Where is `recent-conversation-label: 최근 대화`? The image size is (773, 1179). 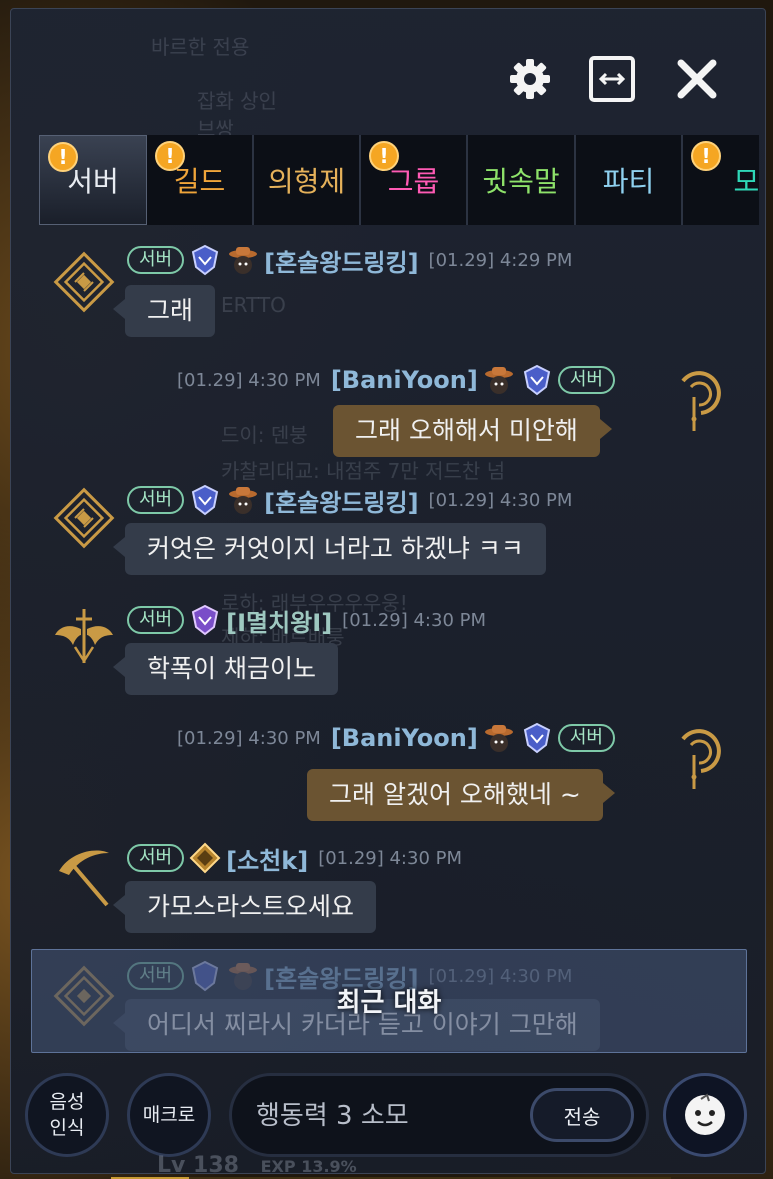 recent-conversation-label: 최근 대화 is located at coordinates (389, 1003).